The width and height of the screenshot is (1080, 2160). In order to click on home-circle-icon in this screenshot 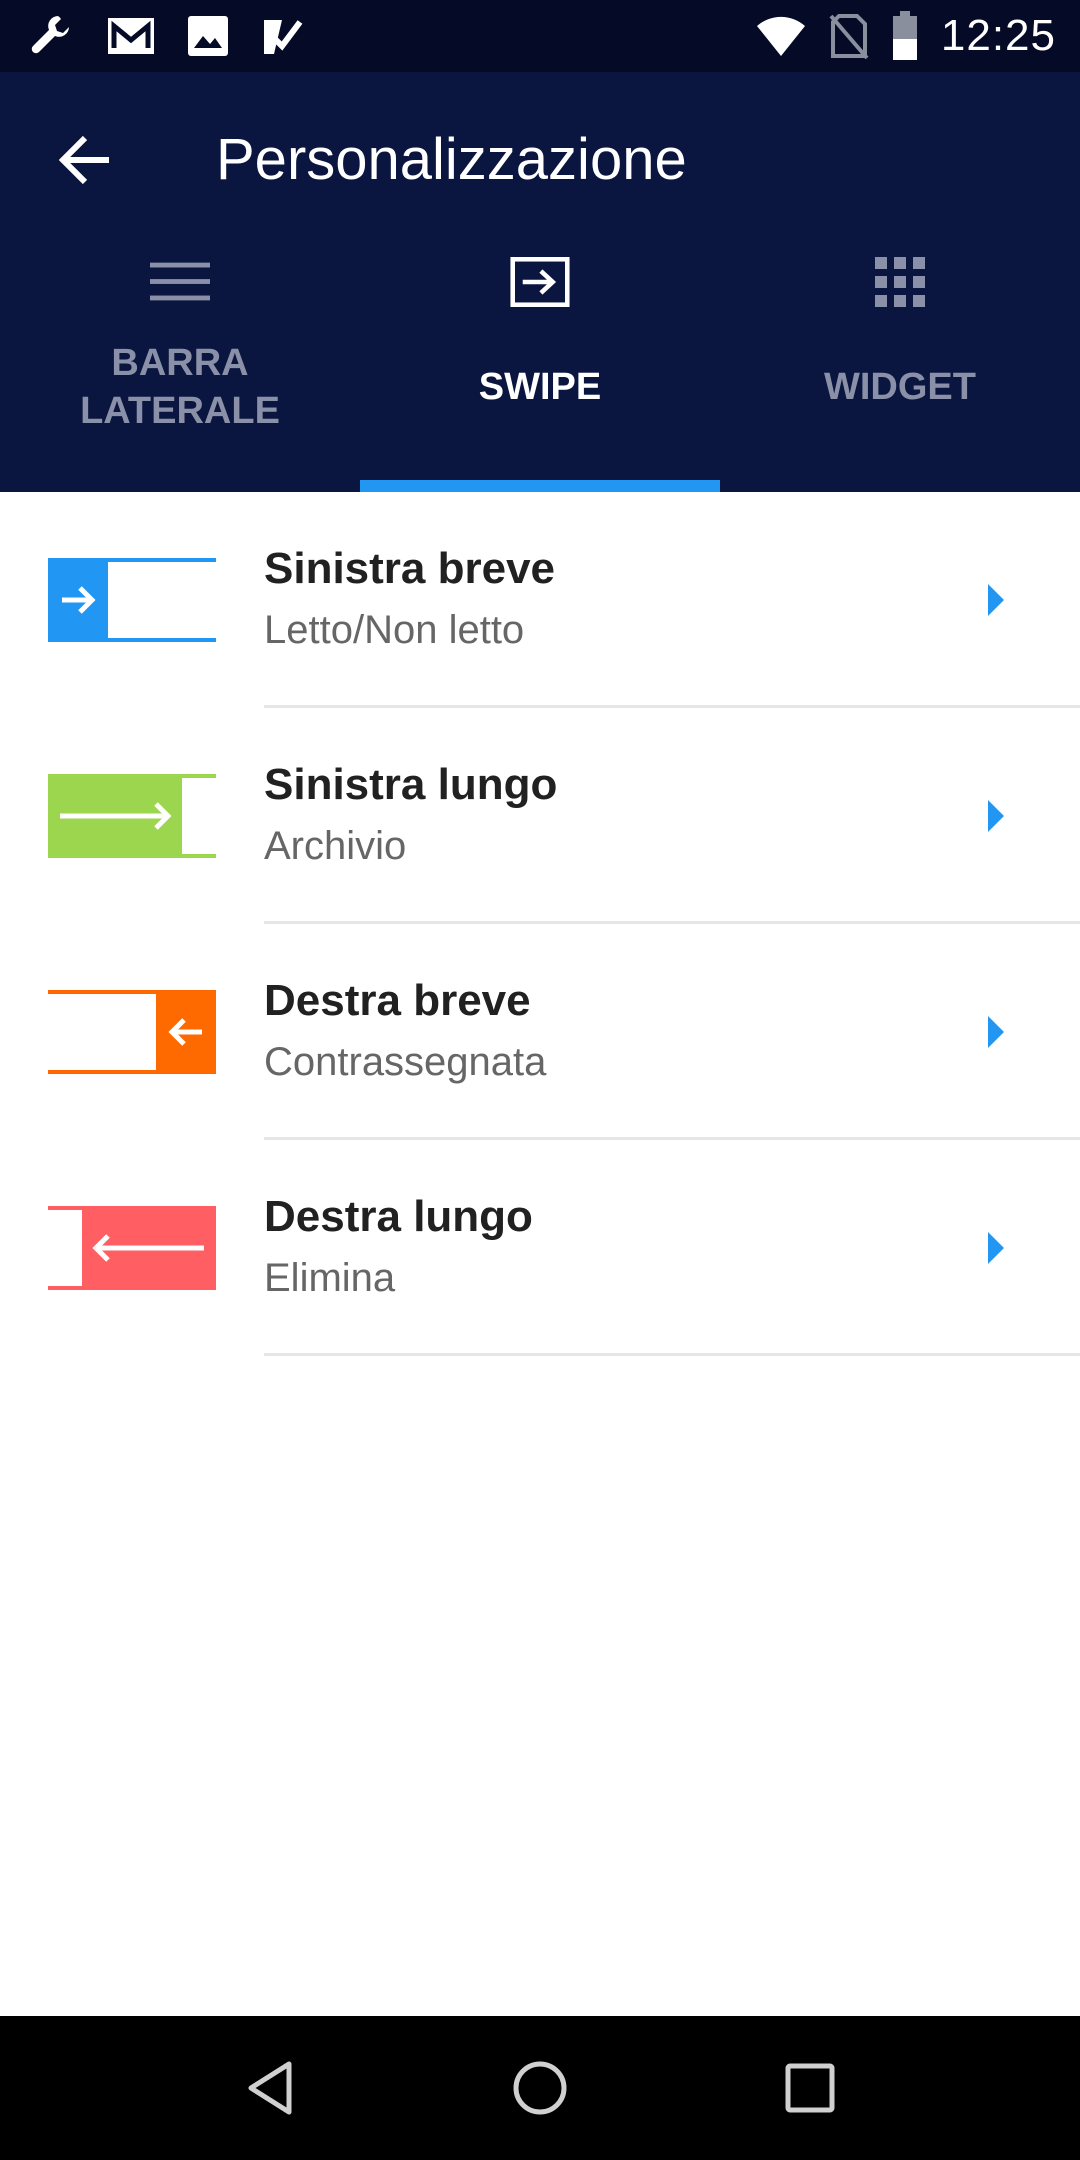, I will do `click(540, 2088)`.